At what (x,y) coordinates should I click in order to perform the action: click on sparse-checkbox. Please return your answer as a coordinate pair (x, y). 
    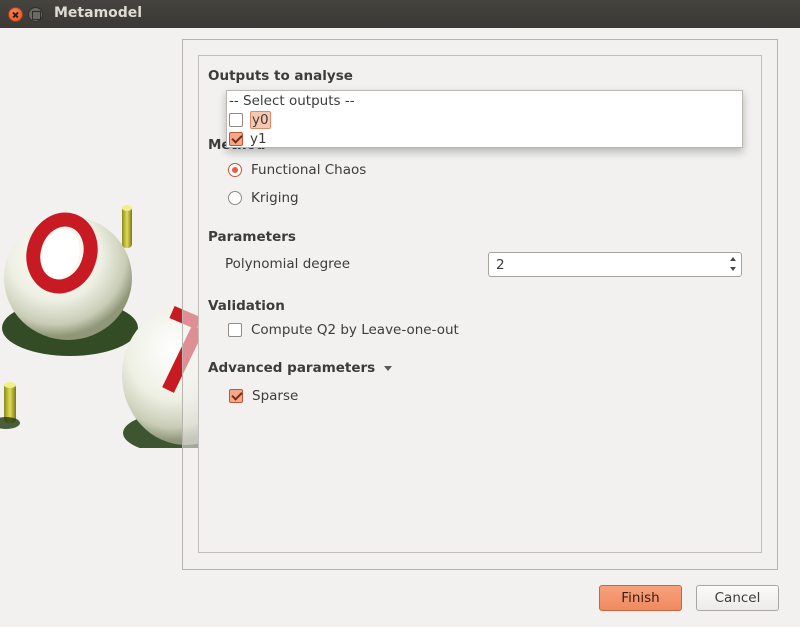
    Looking at the image, I should click on (236, 396).